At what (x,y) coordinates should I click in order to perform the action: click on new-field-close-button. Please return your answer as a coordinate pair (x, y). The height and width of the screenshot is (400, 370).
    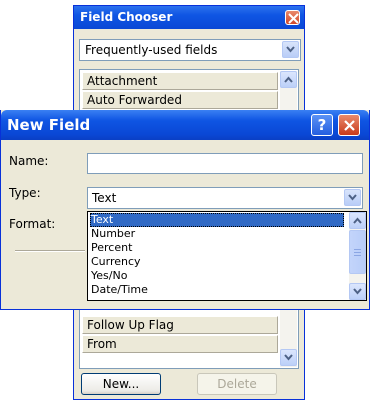
    Looking at the image, I should click on (349, 125).